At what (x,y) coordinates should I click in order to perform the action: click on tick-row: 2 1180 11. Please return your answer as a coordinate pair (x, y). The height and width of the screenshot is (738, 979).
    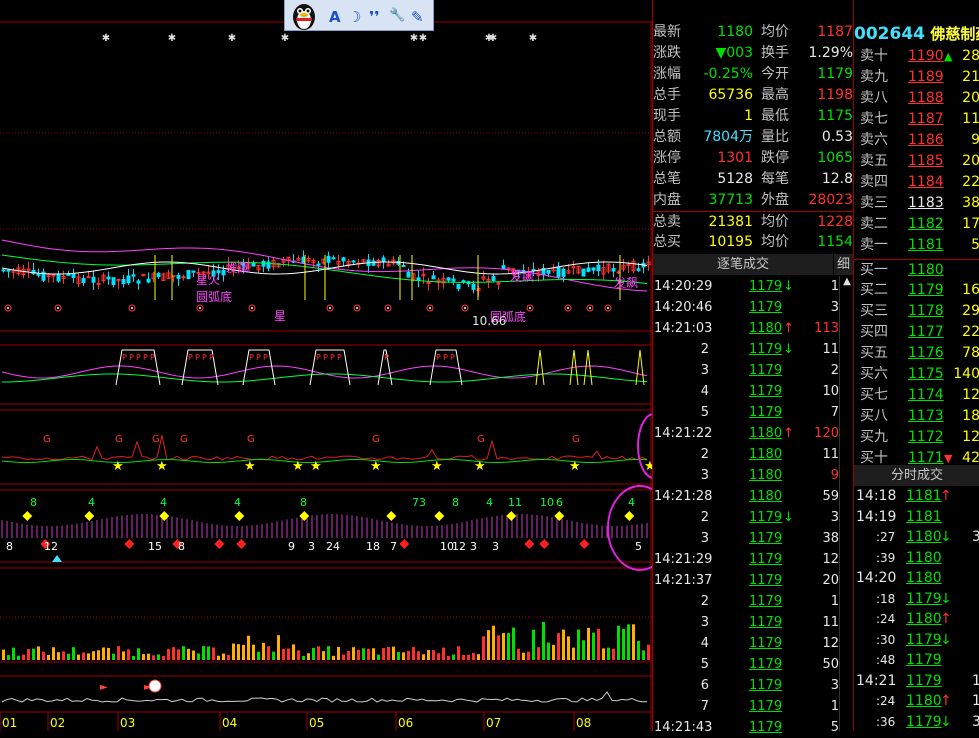
    Looking at the image, I should click on (753, 454).